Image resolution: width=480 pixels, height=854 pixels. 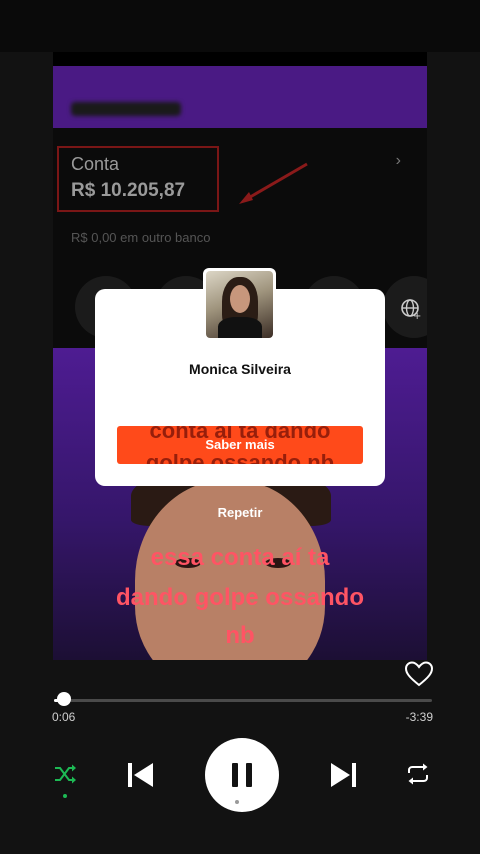 What do you see at coordinates (240, 369) in the screenshot?
I see `creator-name: Monica Silveira` at bounding box center [240, 369].